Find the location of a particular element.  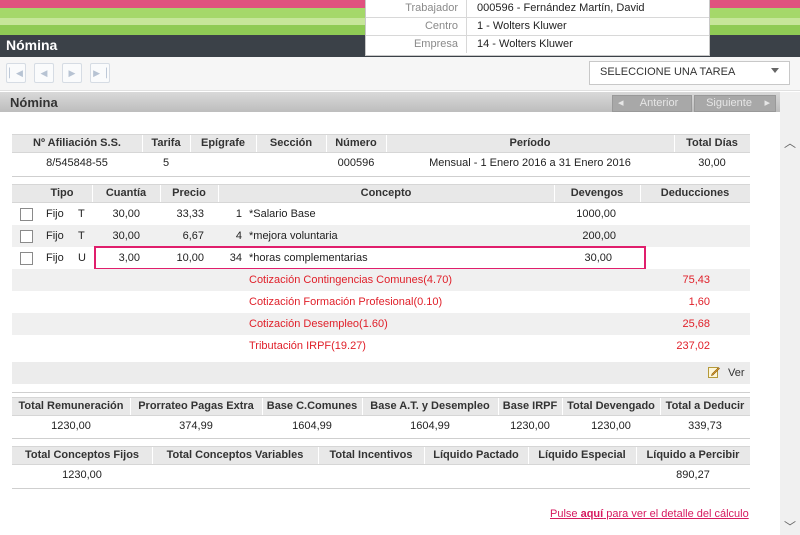

concept-price: 33,33 is located at coordinates (190, 214).